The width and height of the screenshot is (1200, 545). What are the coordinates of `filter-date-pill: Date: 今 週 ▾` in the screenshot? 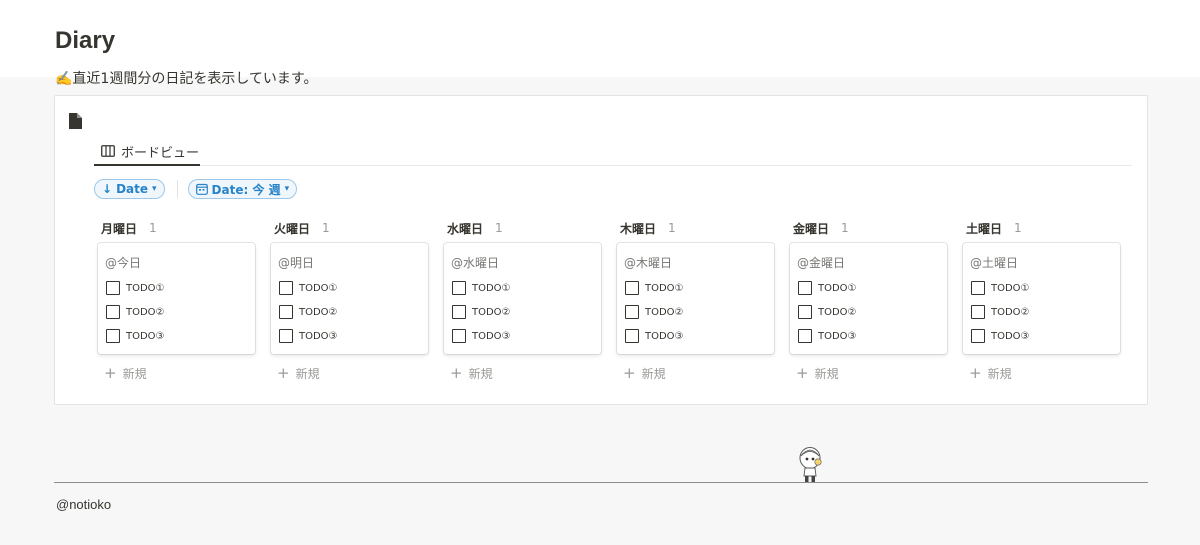 It's located at (242, 189).